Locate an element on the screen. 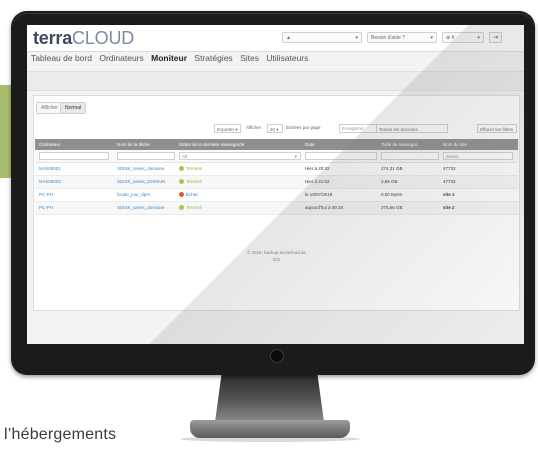  terracloud-logo: terraCLOUD is located at coordinates (83, 38).